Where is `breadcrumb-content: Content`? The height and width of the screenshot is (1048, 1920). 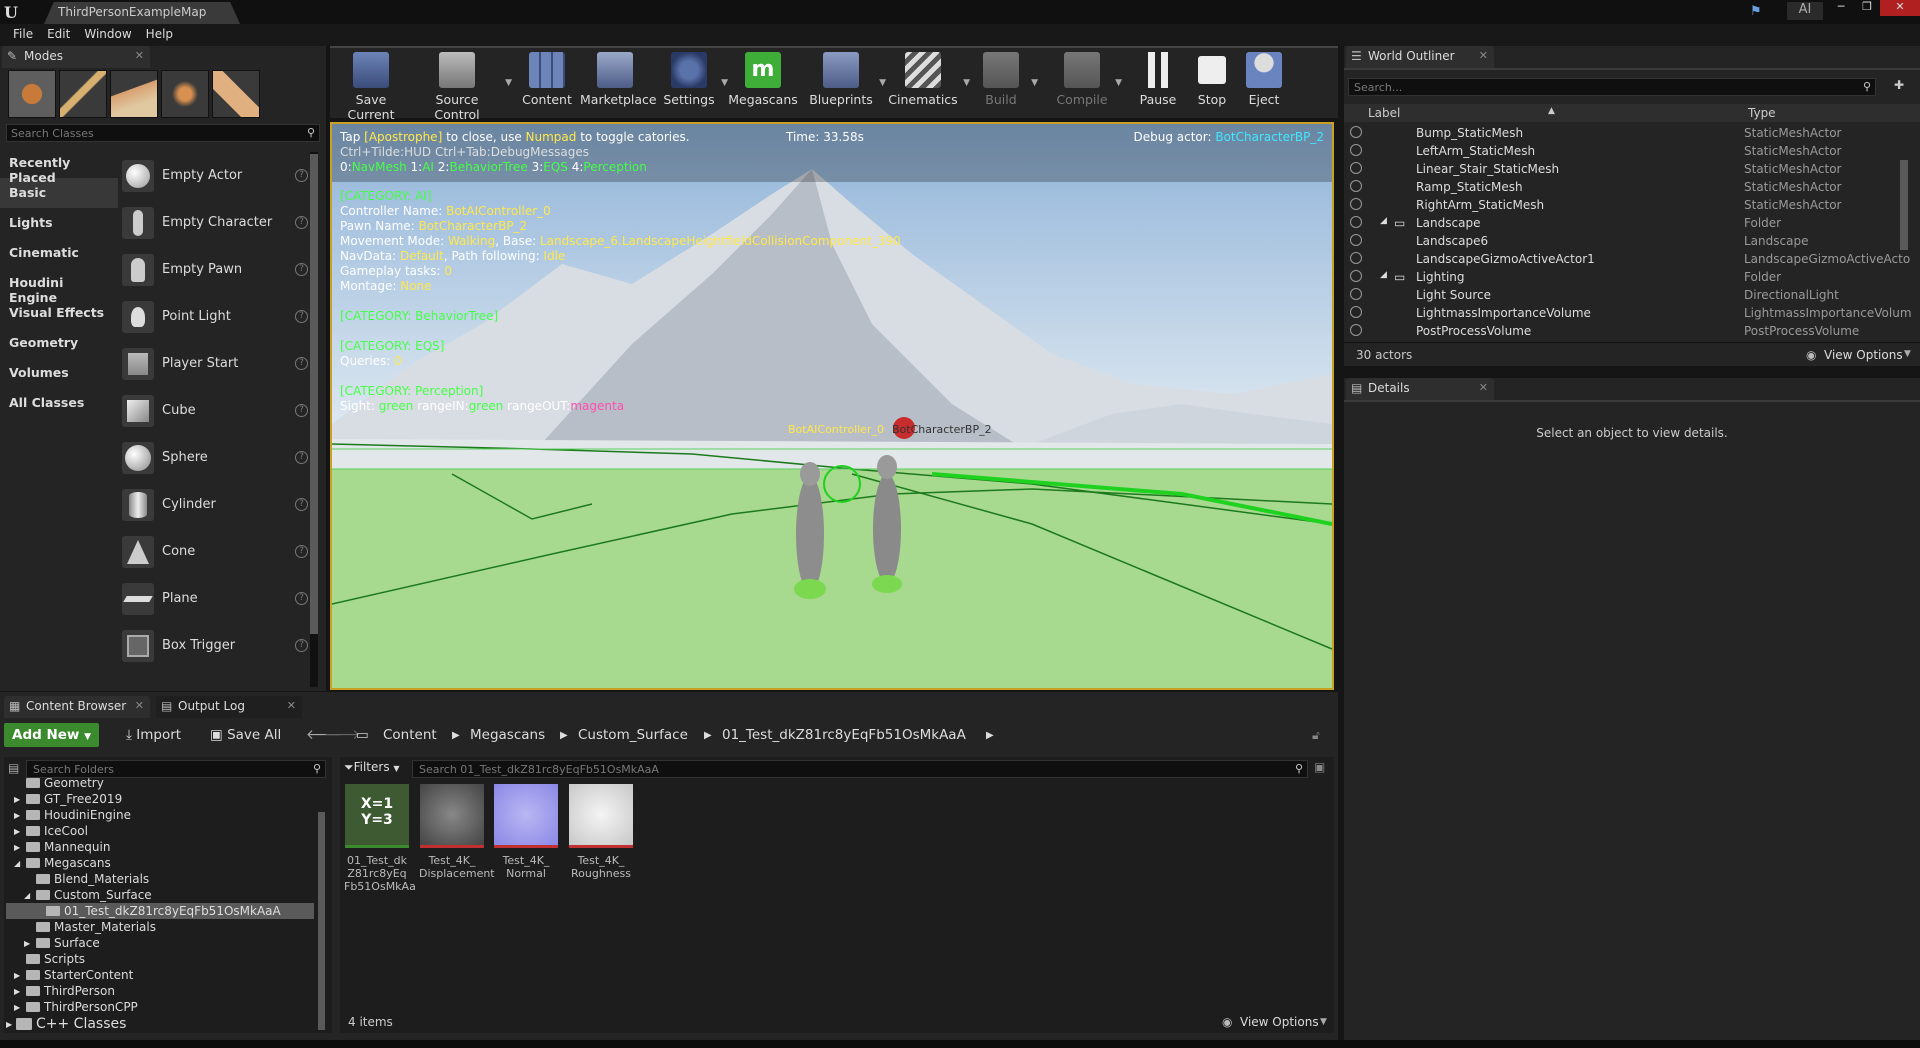 breadcrumb-content: Content is located at coordinates (410, 735).